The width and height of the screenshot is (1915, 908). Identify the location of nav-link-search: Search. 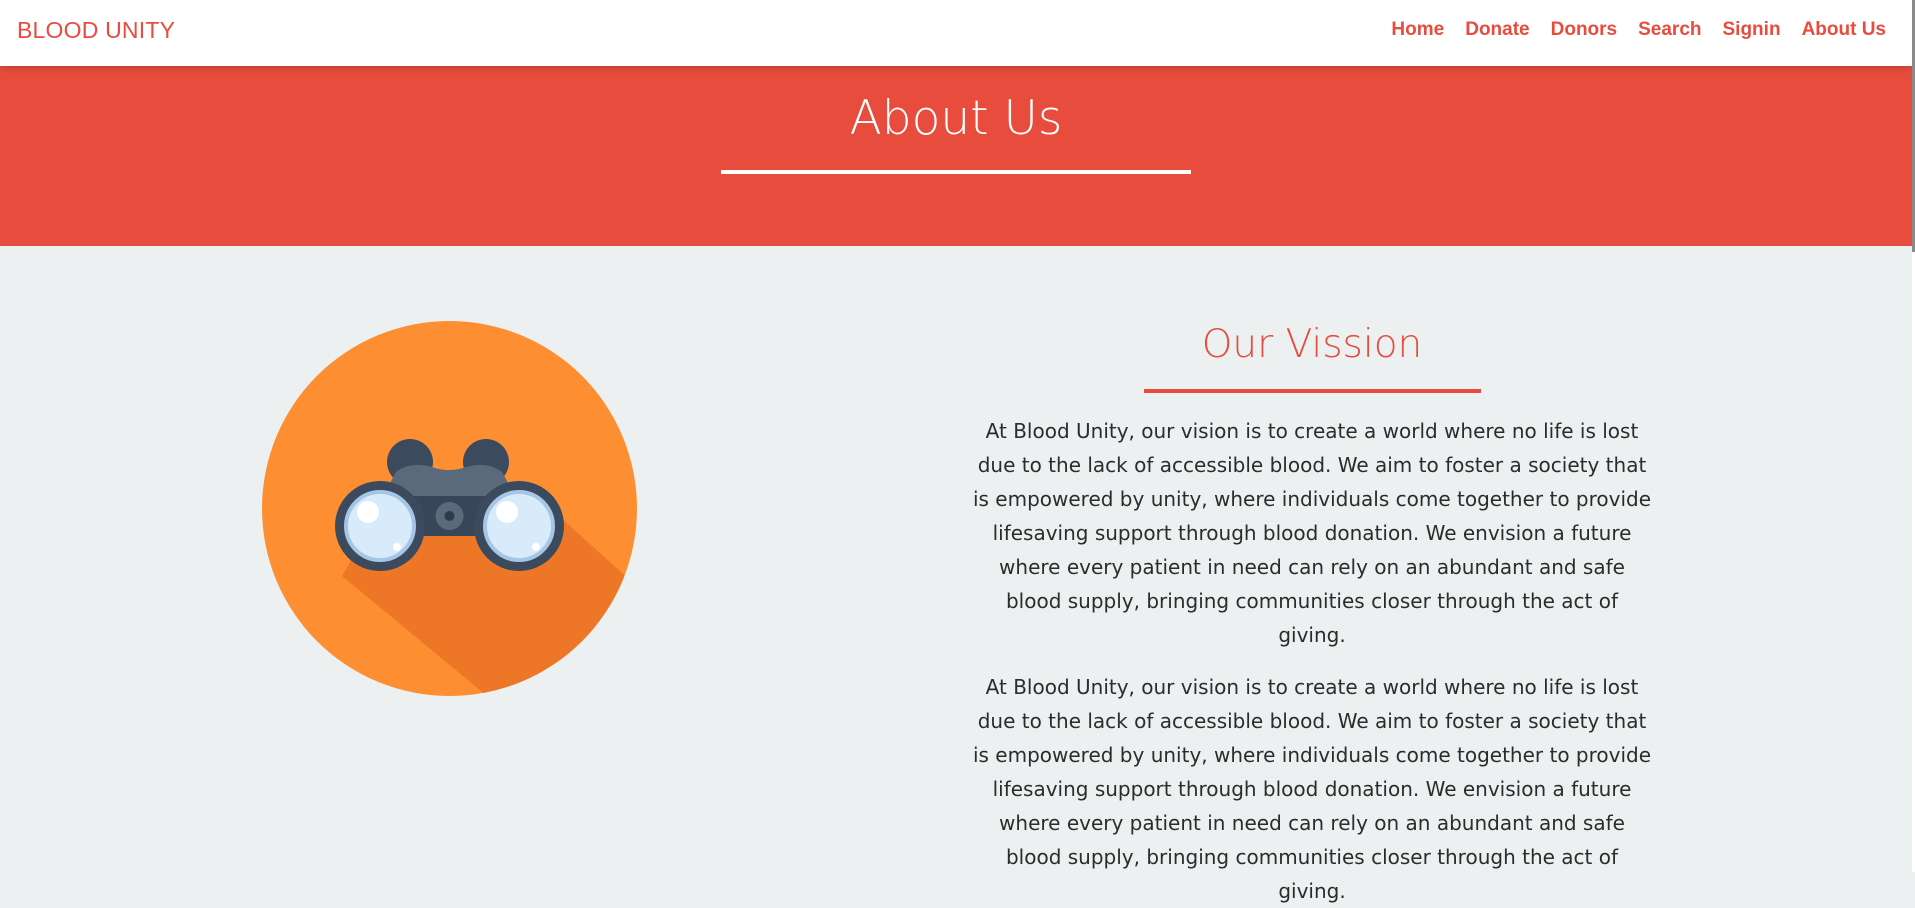
(1669, 30).